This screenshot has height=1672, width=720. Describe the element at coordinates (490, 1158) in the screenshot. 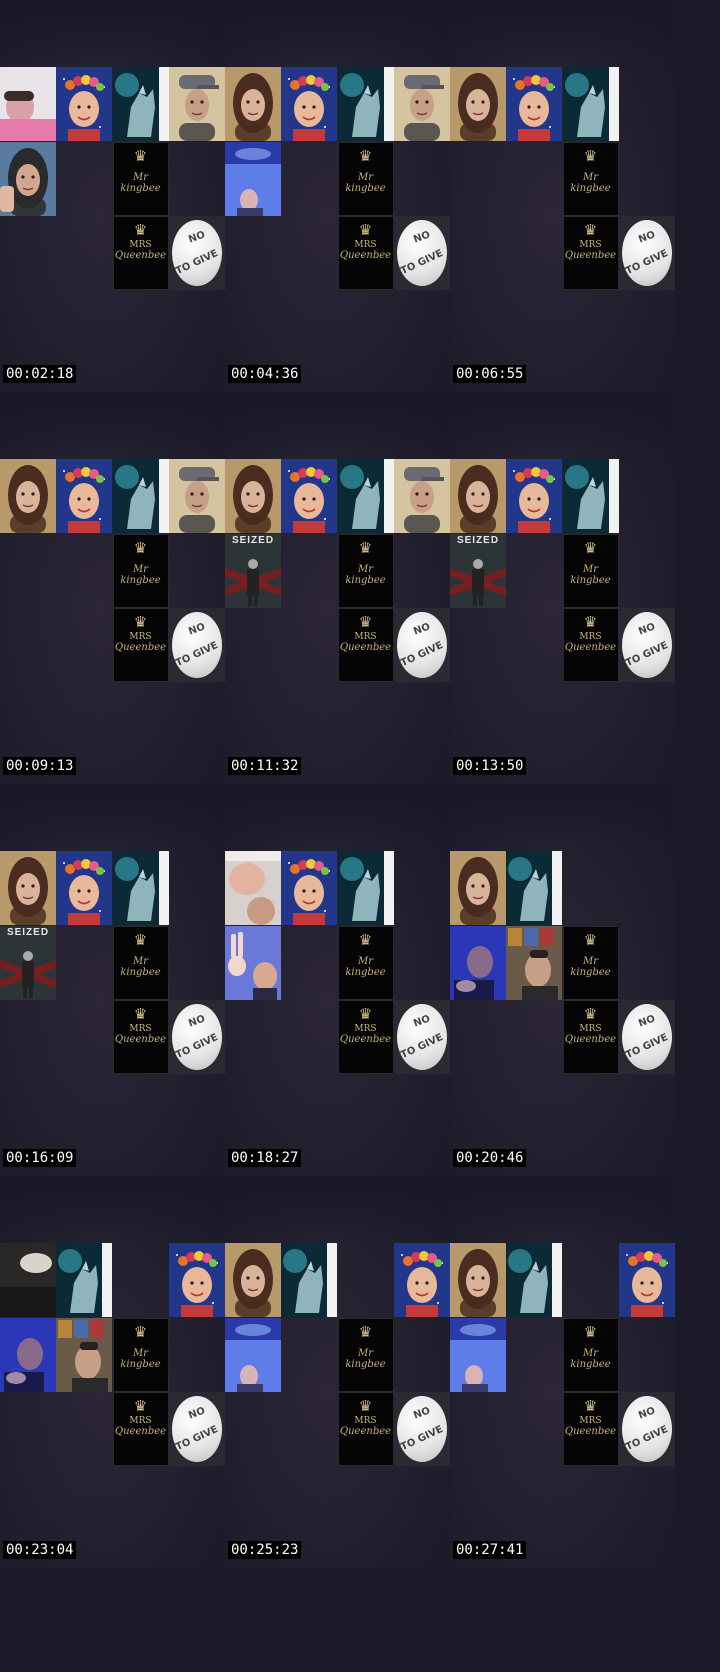

I see `frame-timestamp: 00:20:46` at that location.